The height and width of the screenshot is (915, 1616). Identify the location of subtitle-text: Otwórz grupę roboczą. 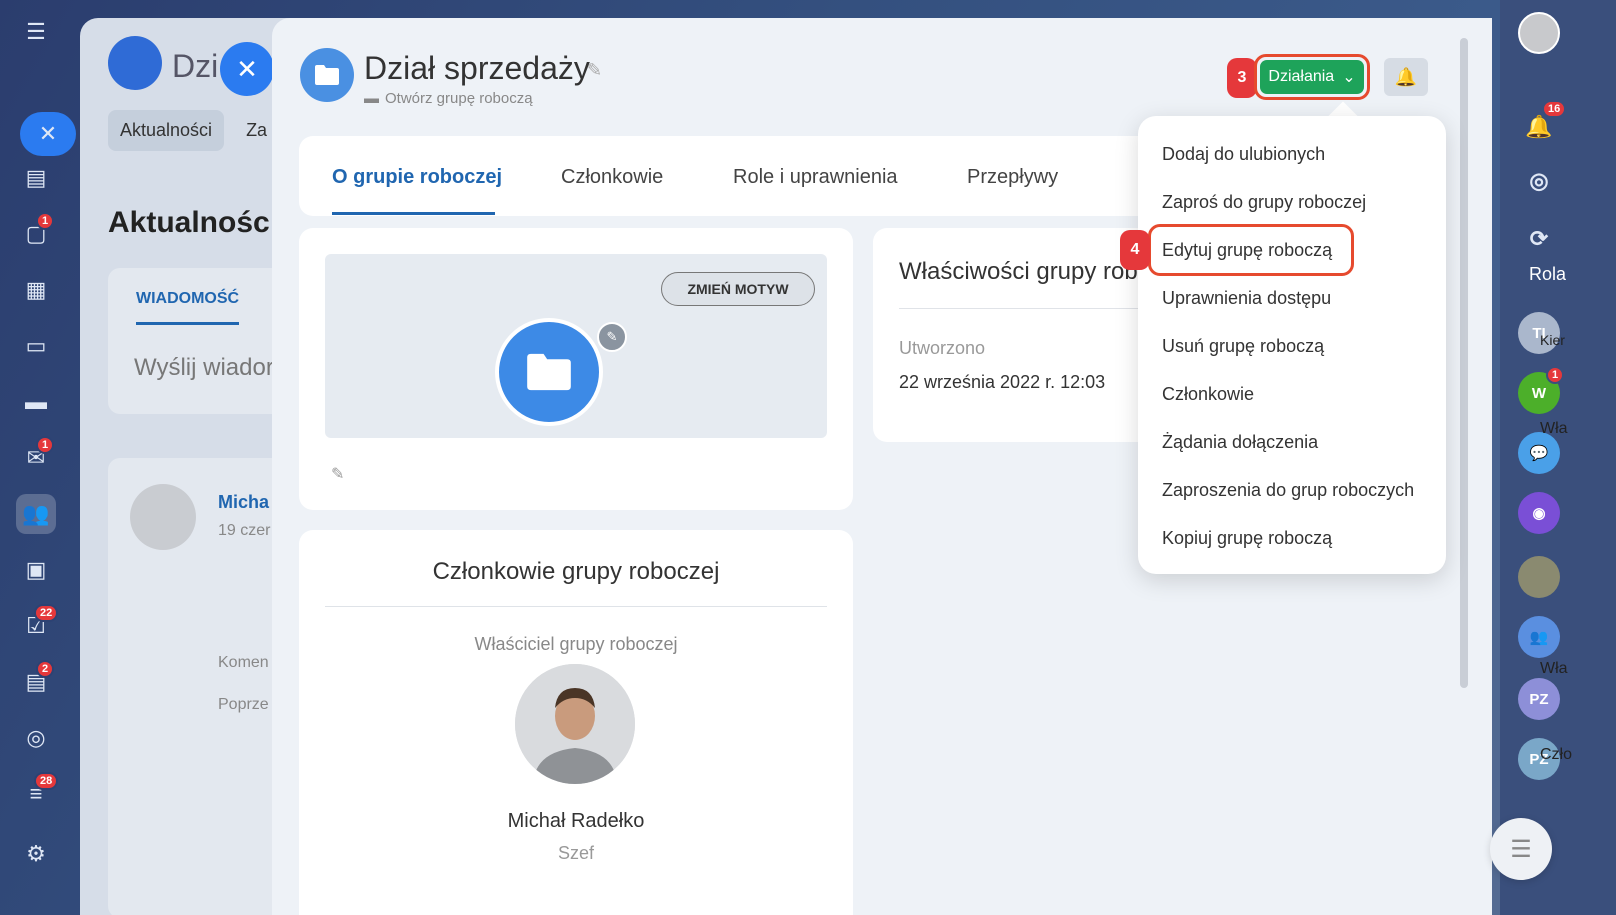
(459, 98).